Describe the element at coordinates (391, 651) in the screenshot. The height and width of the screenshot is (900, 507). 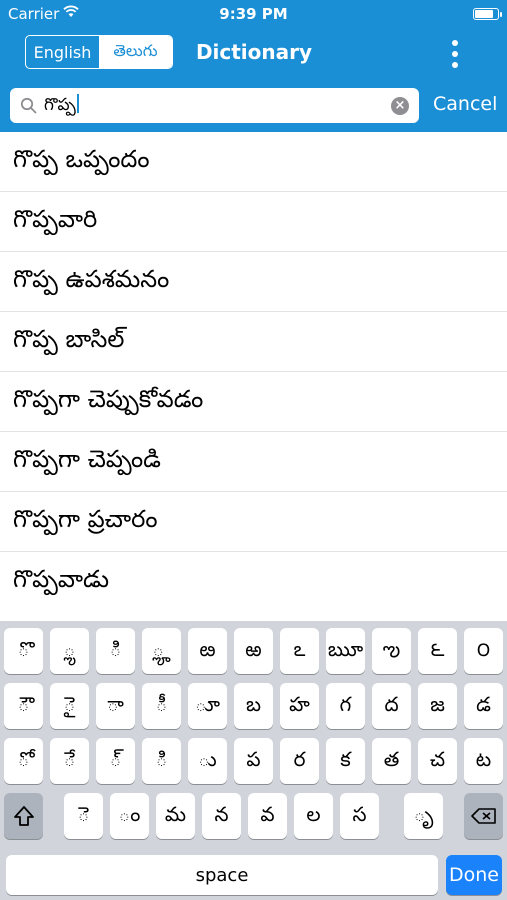
I see `keyboard-key: ఌ` at that location.